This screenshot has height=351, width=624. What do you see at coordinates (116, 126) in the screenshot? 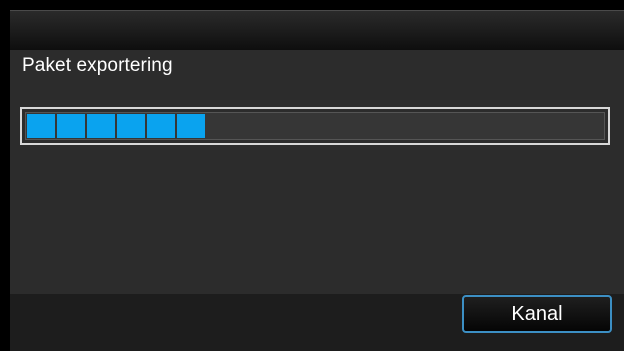
I see `progress-fill` at bounding box center [116, 126].